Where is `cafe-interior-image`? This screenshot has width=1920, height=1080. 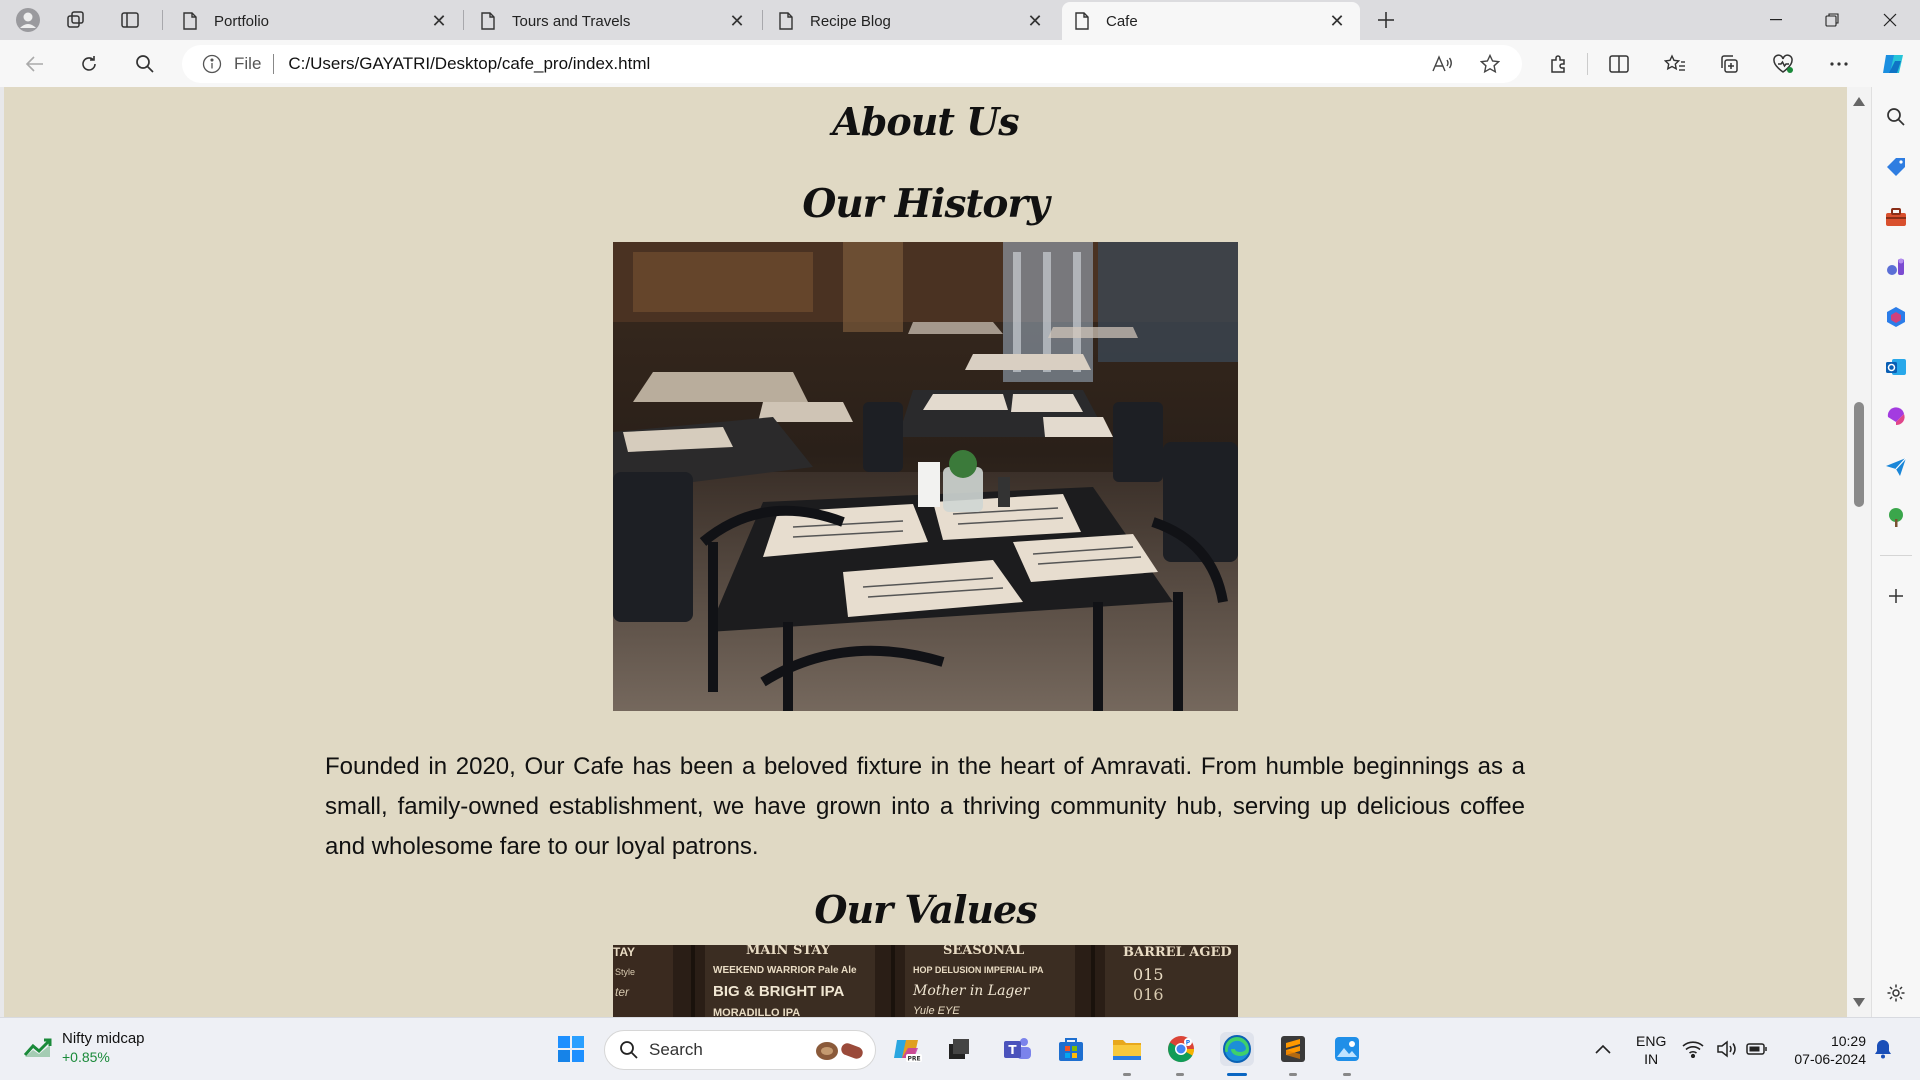 cafe-interior-image is located at coordinates (925, 476).